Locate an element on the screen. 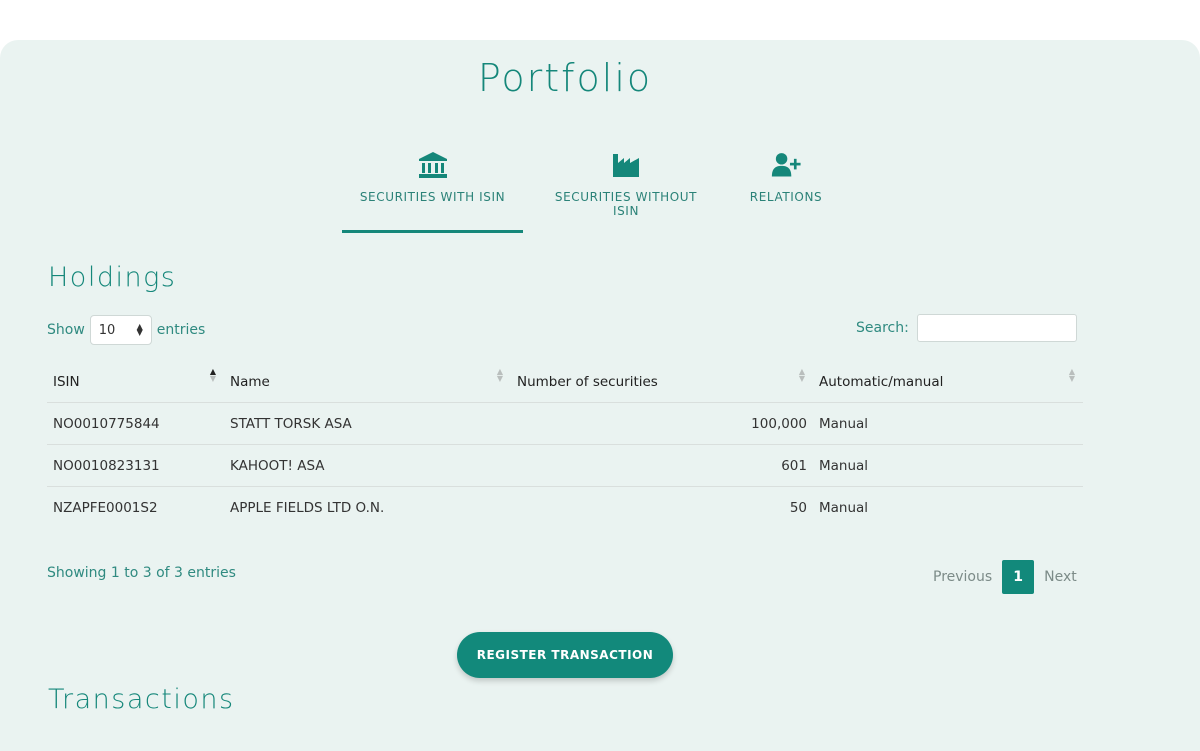 The image size is (1200, 751). tab-securities-without-isin: SECURITIES WITHOUT ISIN is located at coordinates (626, 190).